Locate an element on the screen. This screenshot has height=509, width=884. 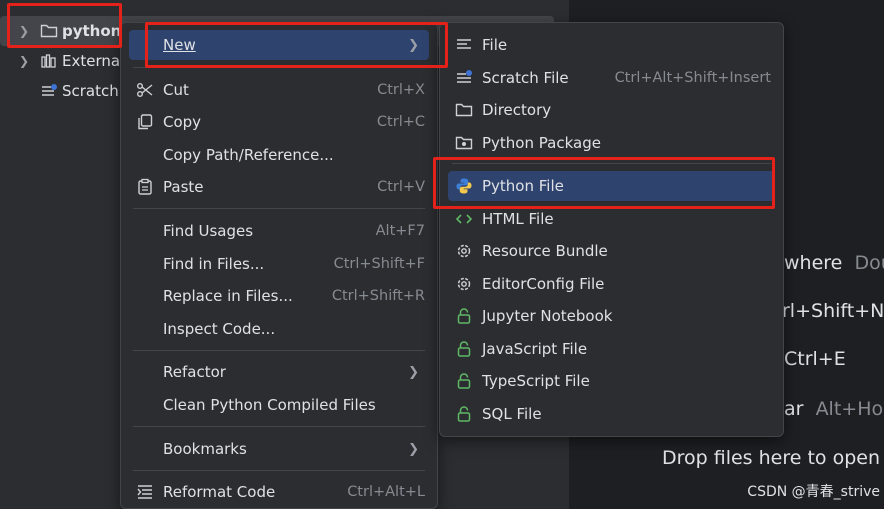
html-tag-icon is located at coordinates (464, 219).